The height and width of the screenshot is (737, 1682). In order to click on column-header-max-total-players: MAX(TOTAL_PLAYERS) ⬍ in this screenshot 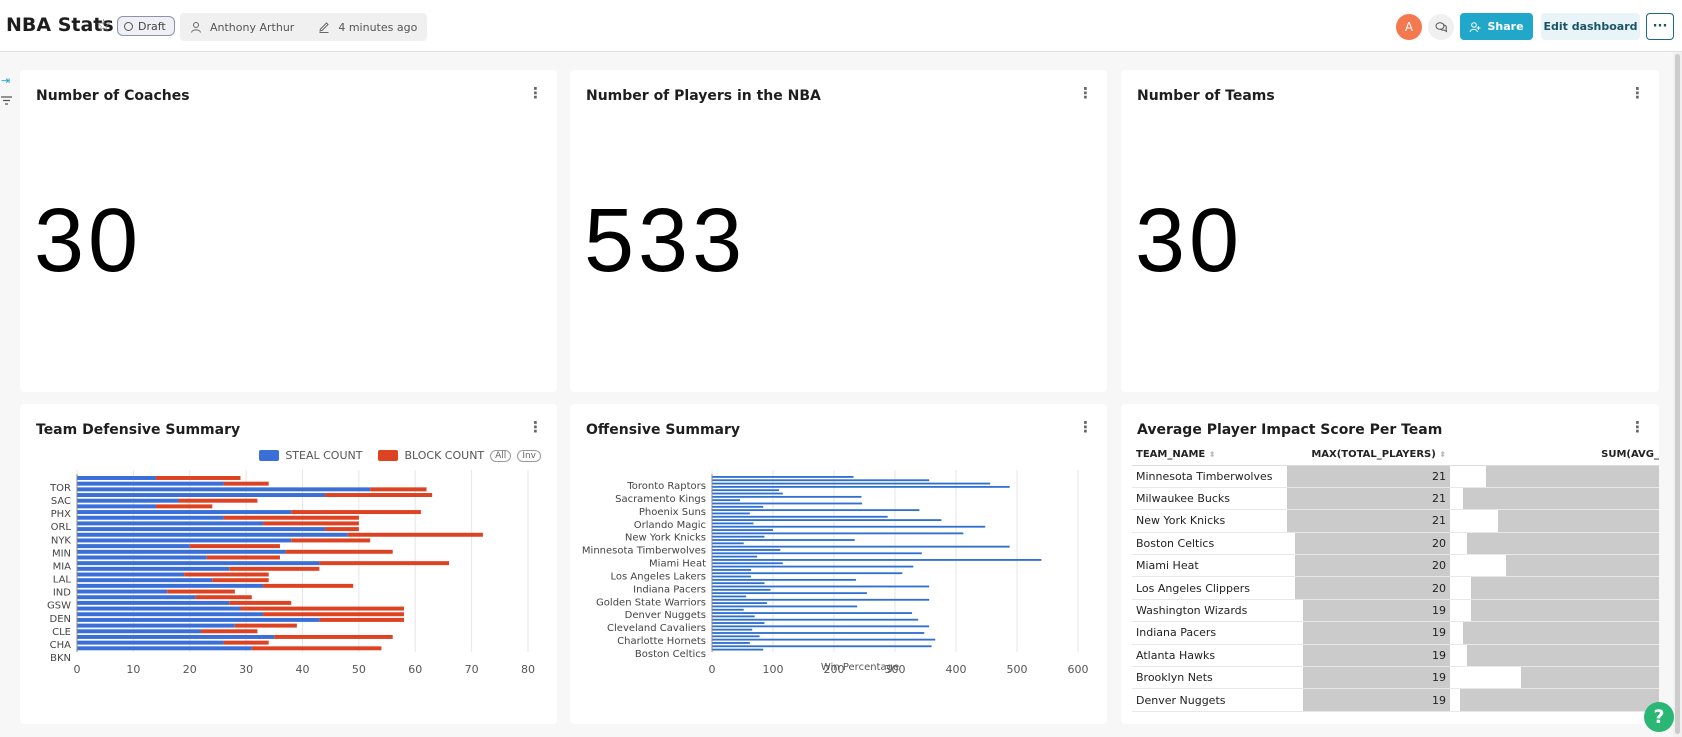, I will do `click(1368, 455)`.